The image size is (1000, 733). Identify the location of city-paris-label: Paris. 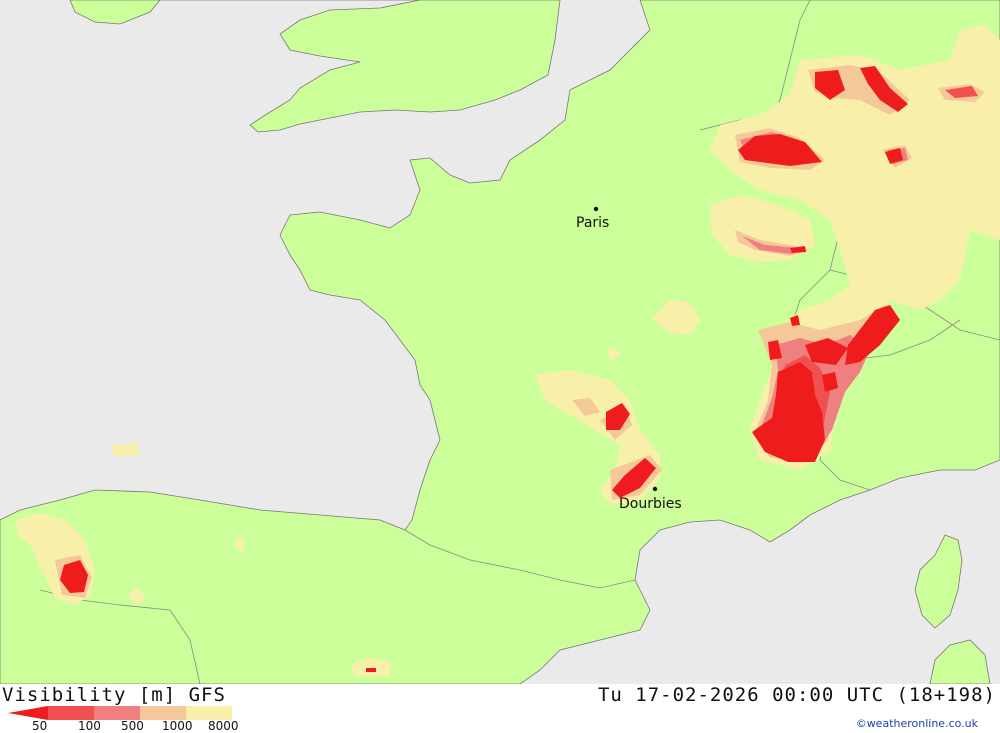
(592, 223).